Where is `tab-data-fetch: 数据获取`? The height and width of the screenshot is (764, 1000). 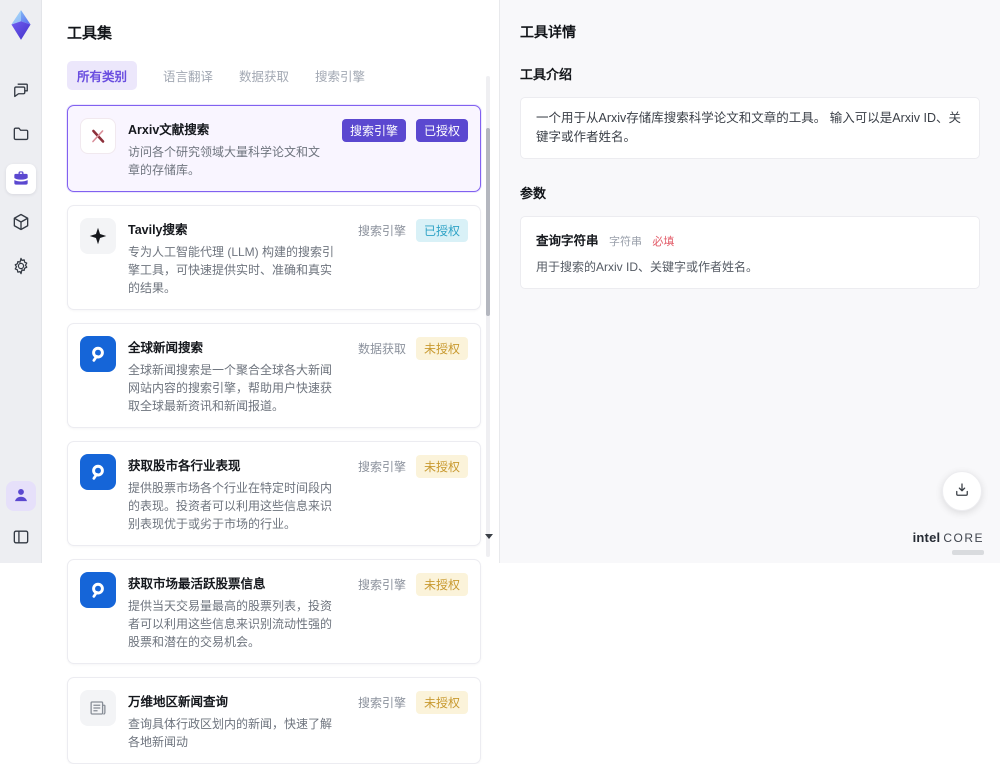 tab-data-fetch: 数据获取 is located at coordinates (264, 75).